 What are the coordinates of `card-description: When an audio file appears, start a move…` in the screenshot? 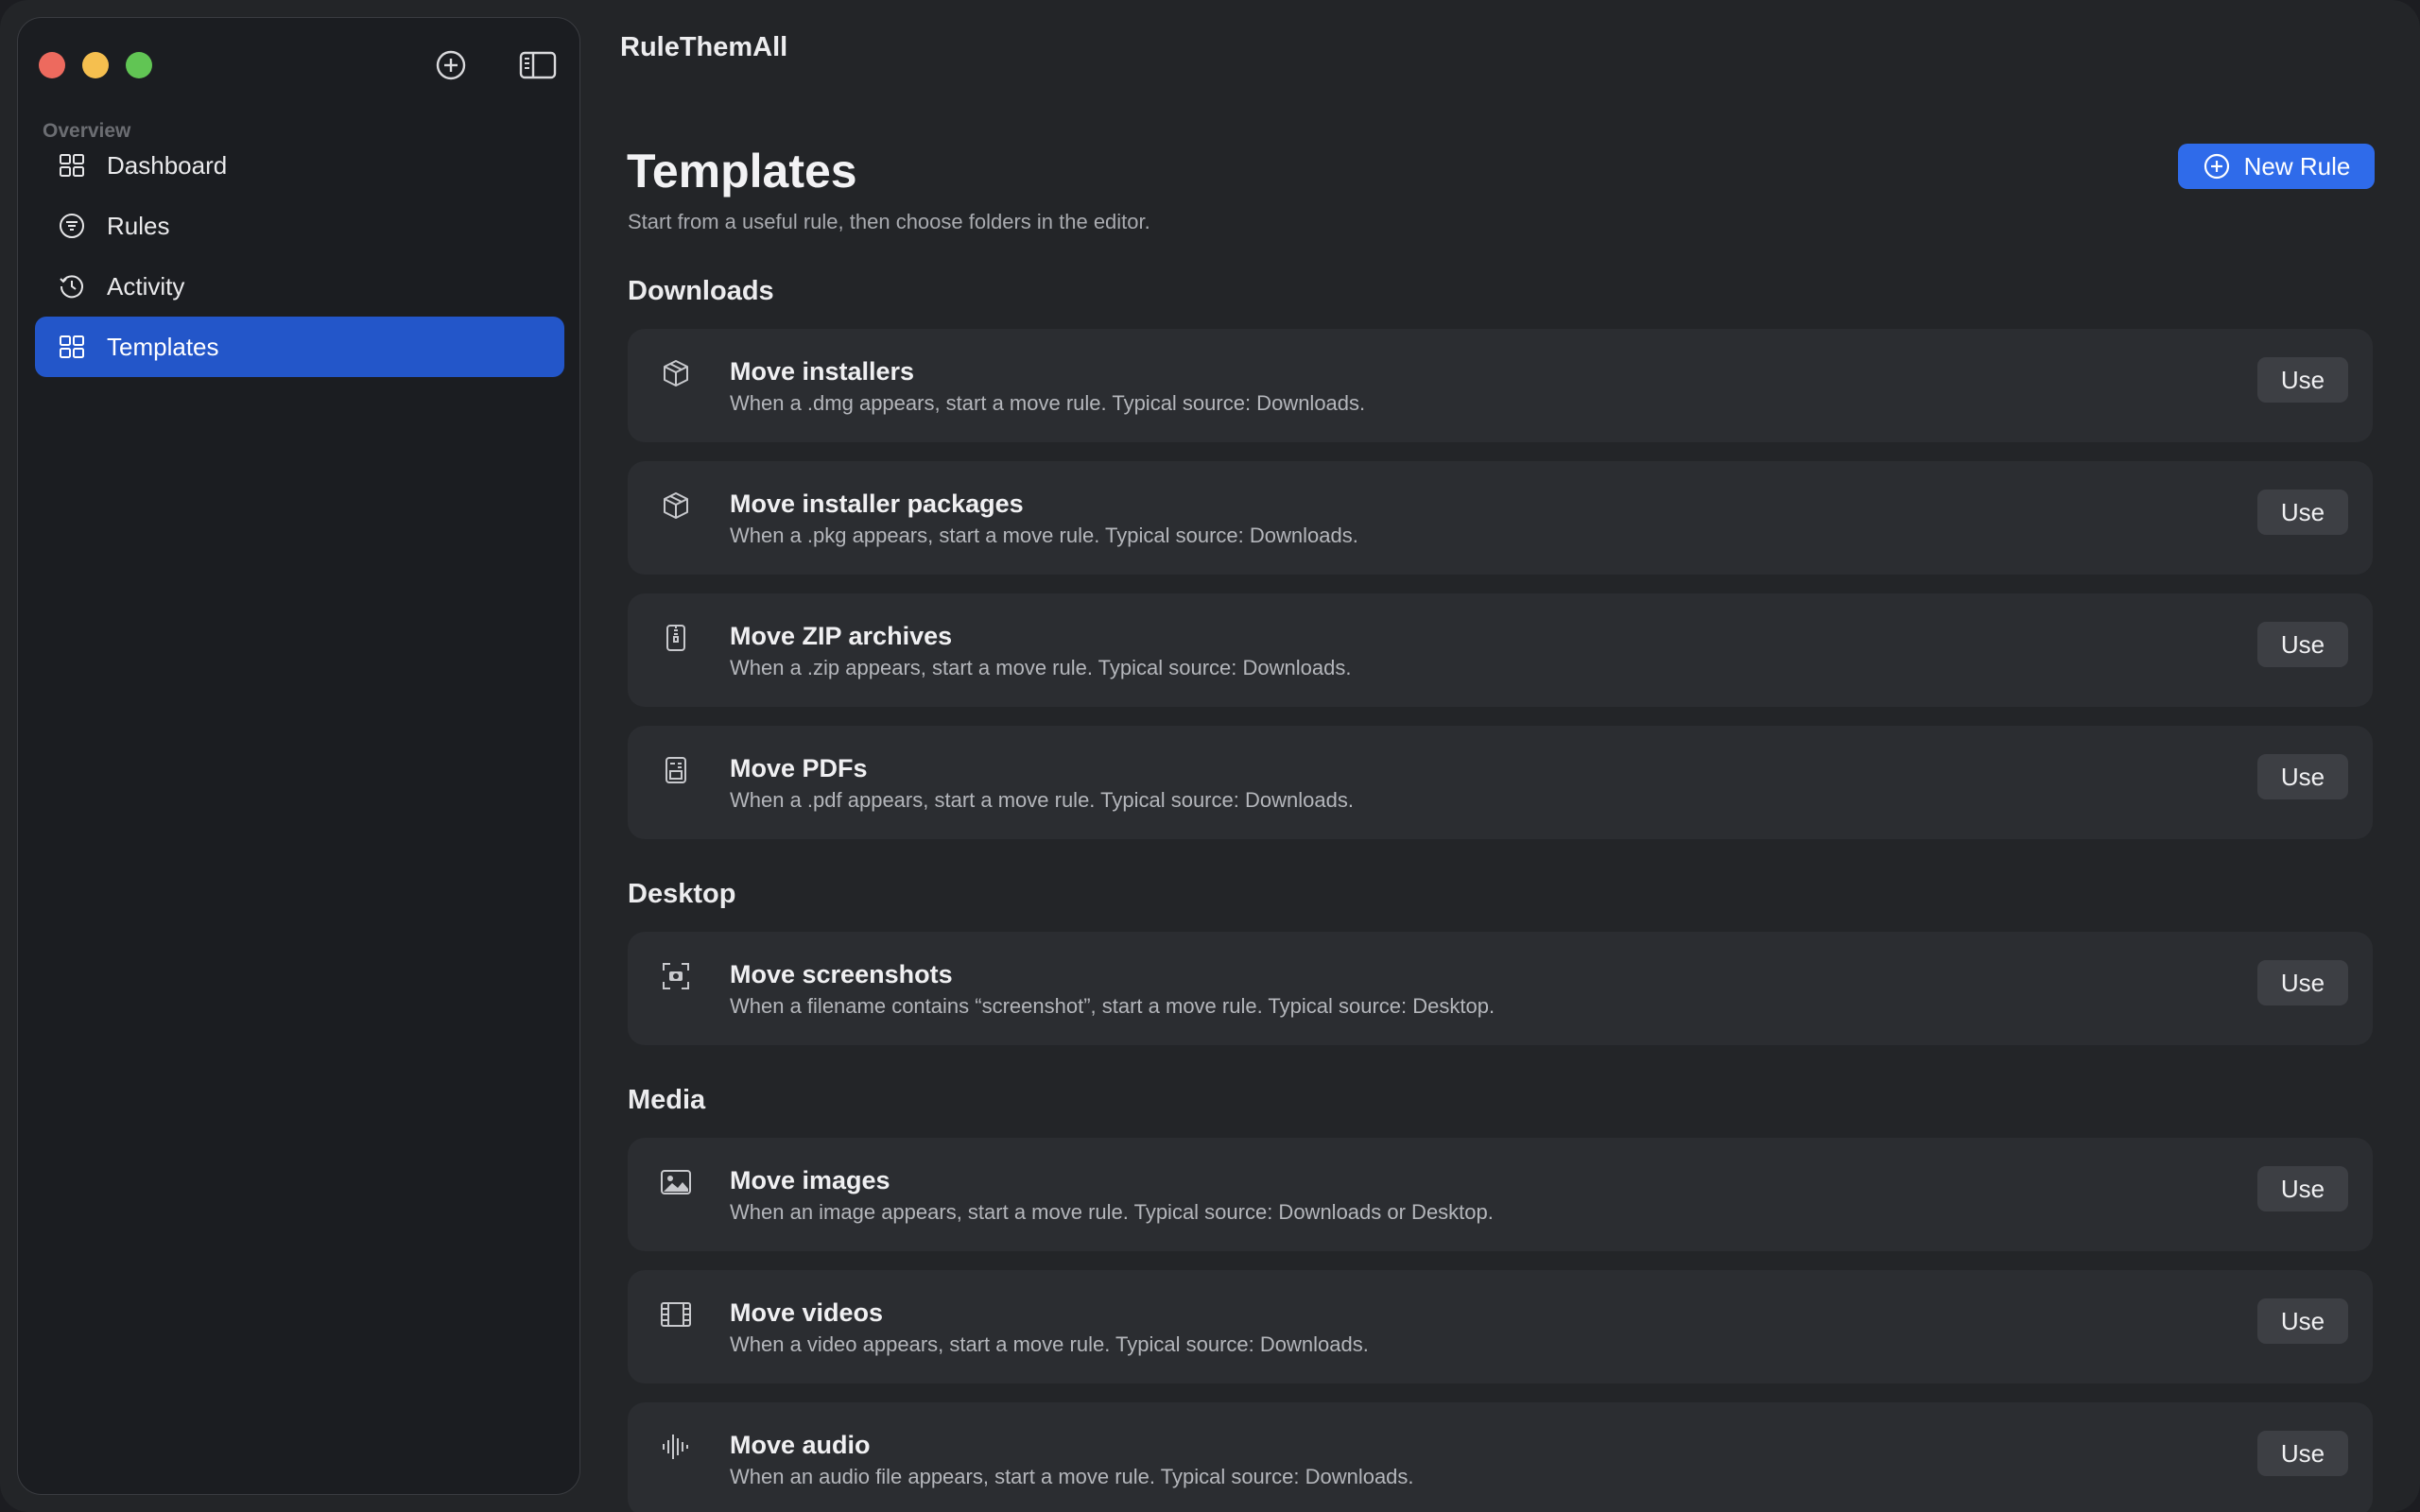 It's located at (1072, 1476).